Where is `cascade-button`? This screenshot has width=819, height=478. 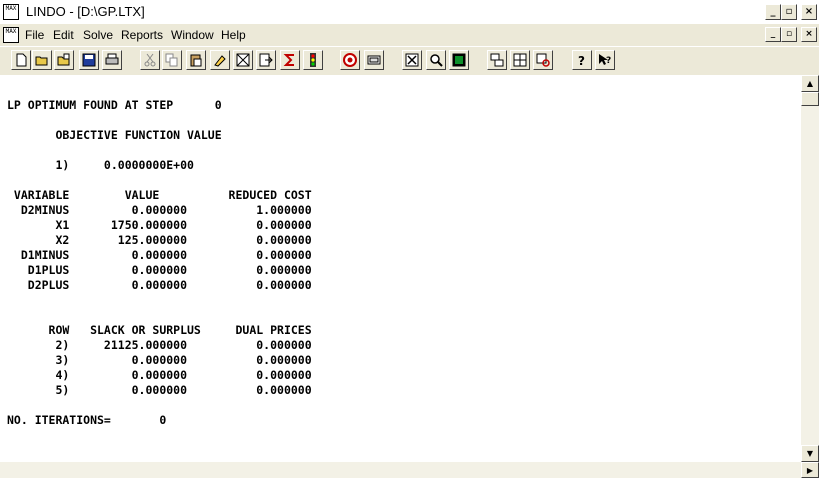
cascade-button is located at coordinates (520, 60).